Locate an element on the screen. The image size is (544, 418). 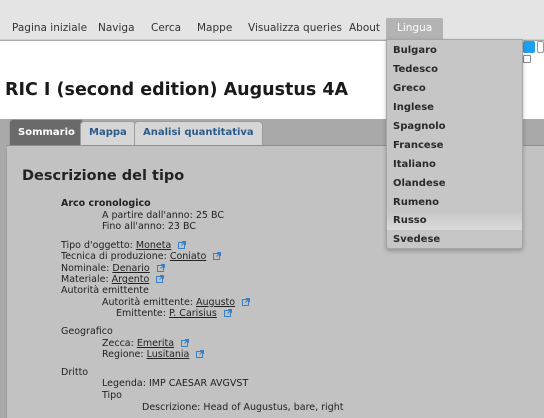
description-label: Descrizione: is located at coordinates (171, 407).